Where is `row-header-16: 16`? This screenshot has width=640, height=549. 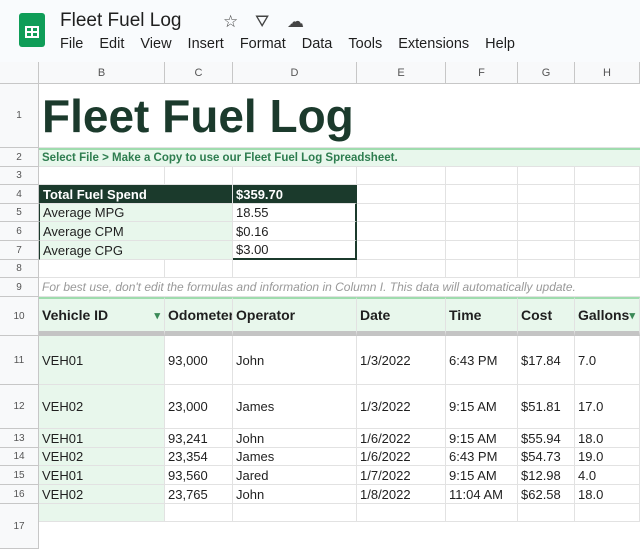 row-header-16: 16 is located at coordinates (19, 494).